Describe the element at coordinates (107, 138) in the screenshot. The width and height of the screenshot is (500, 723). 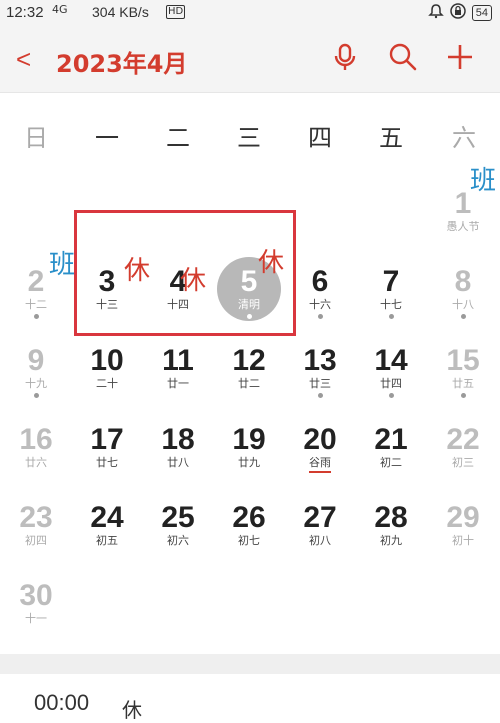
I see `weekday-mon: 一` at that location.